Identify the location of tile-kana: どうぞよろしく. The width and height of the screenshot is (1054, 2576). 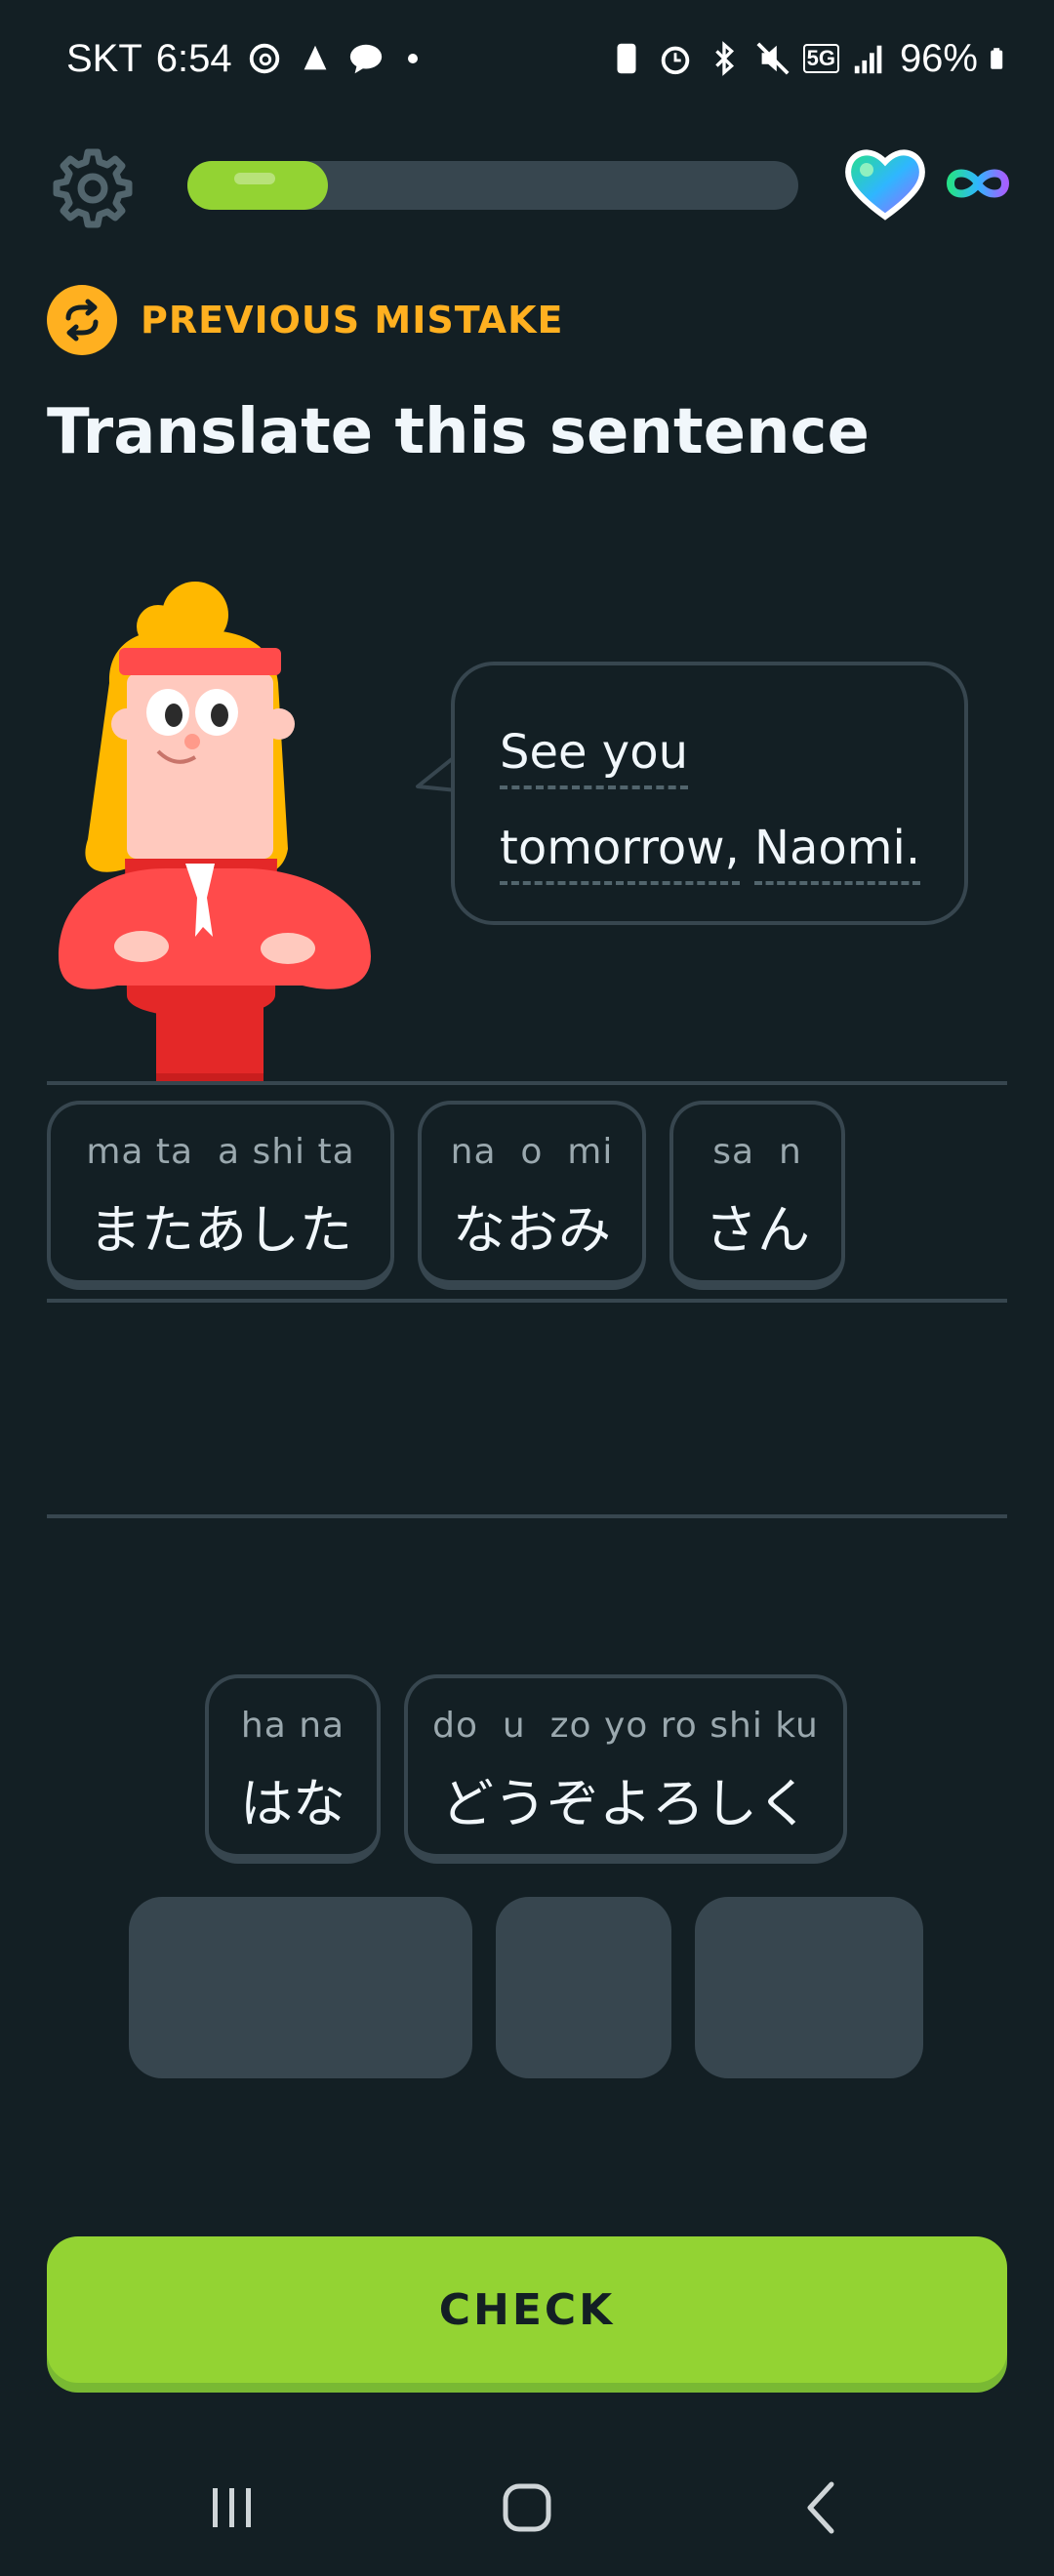
(625, 1803).